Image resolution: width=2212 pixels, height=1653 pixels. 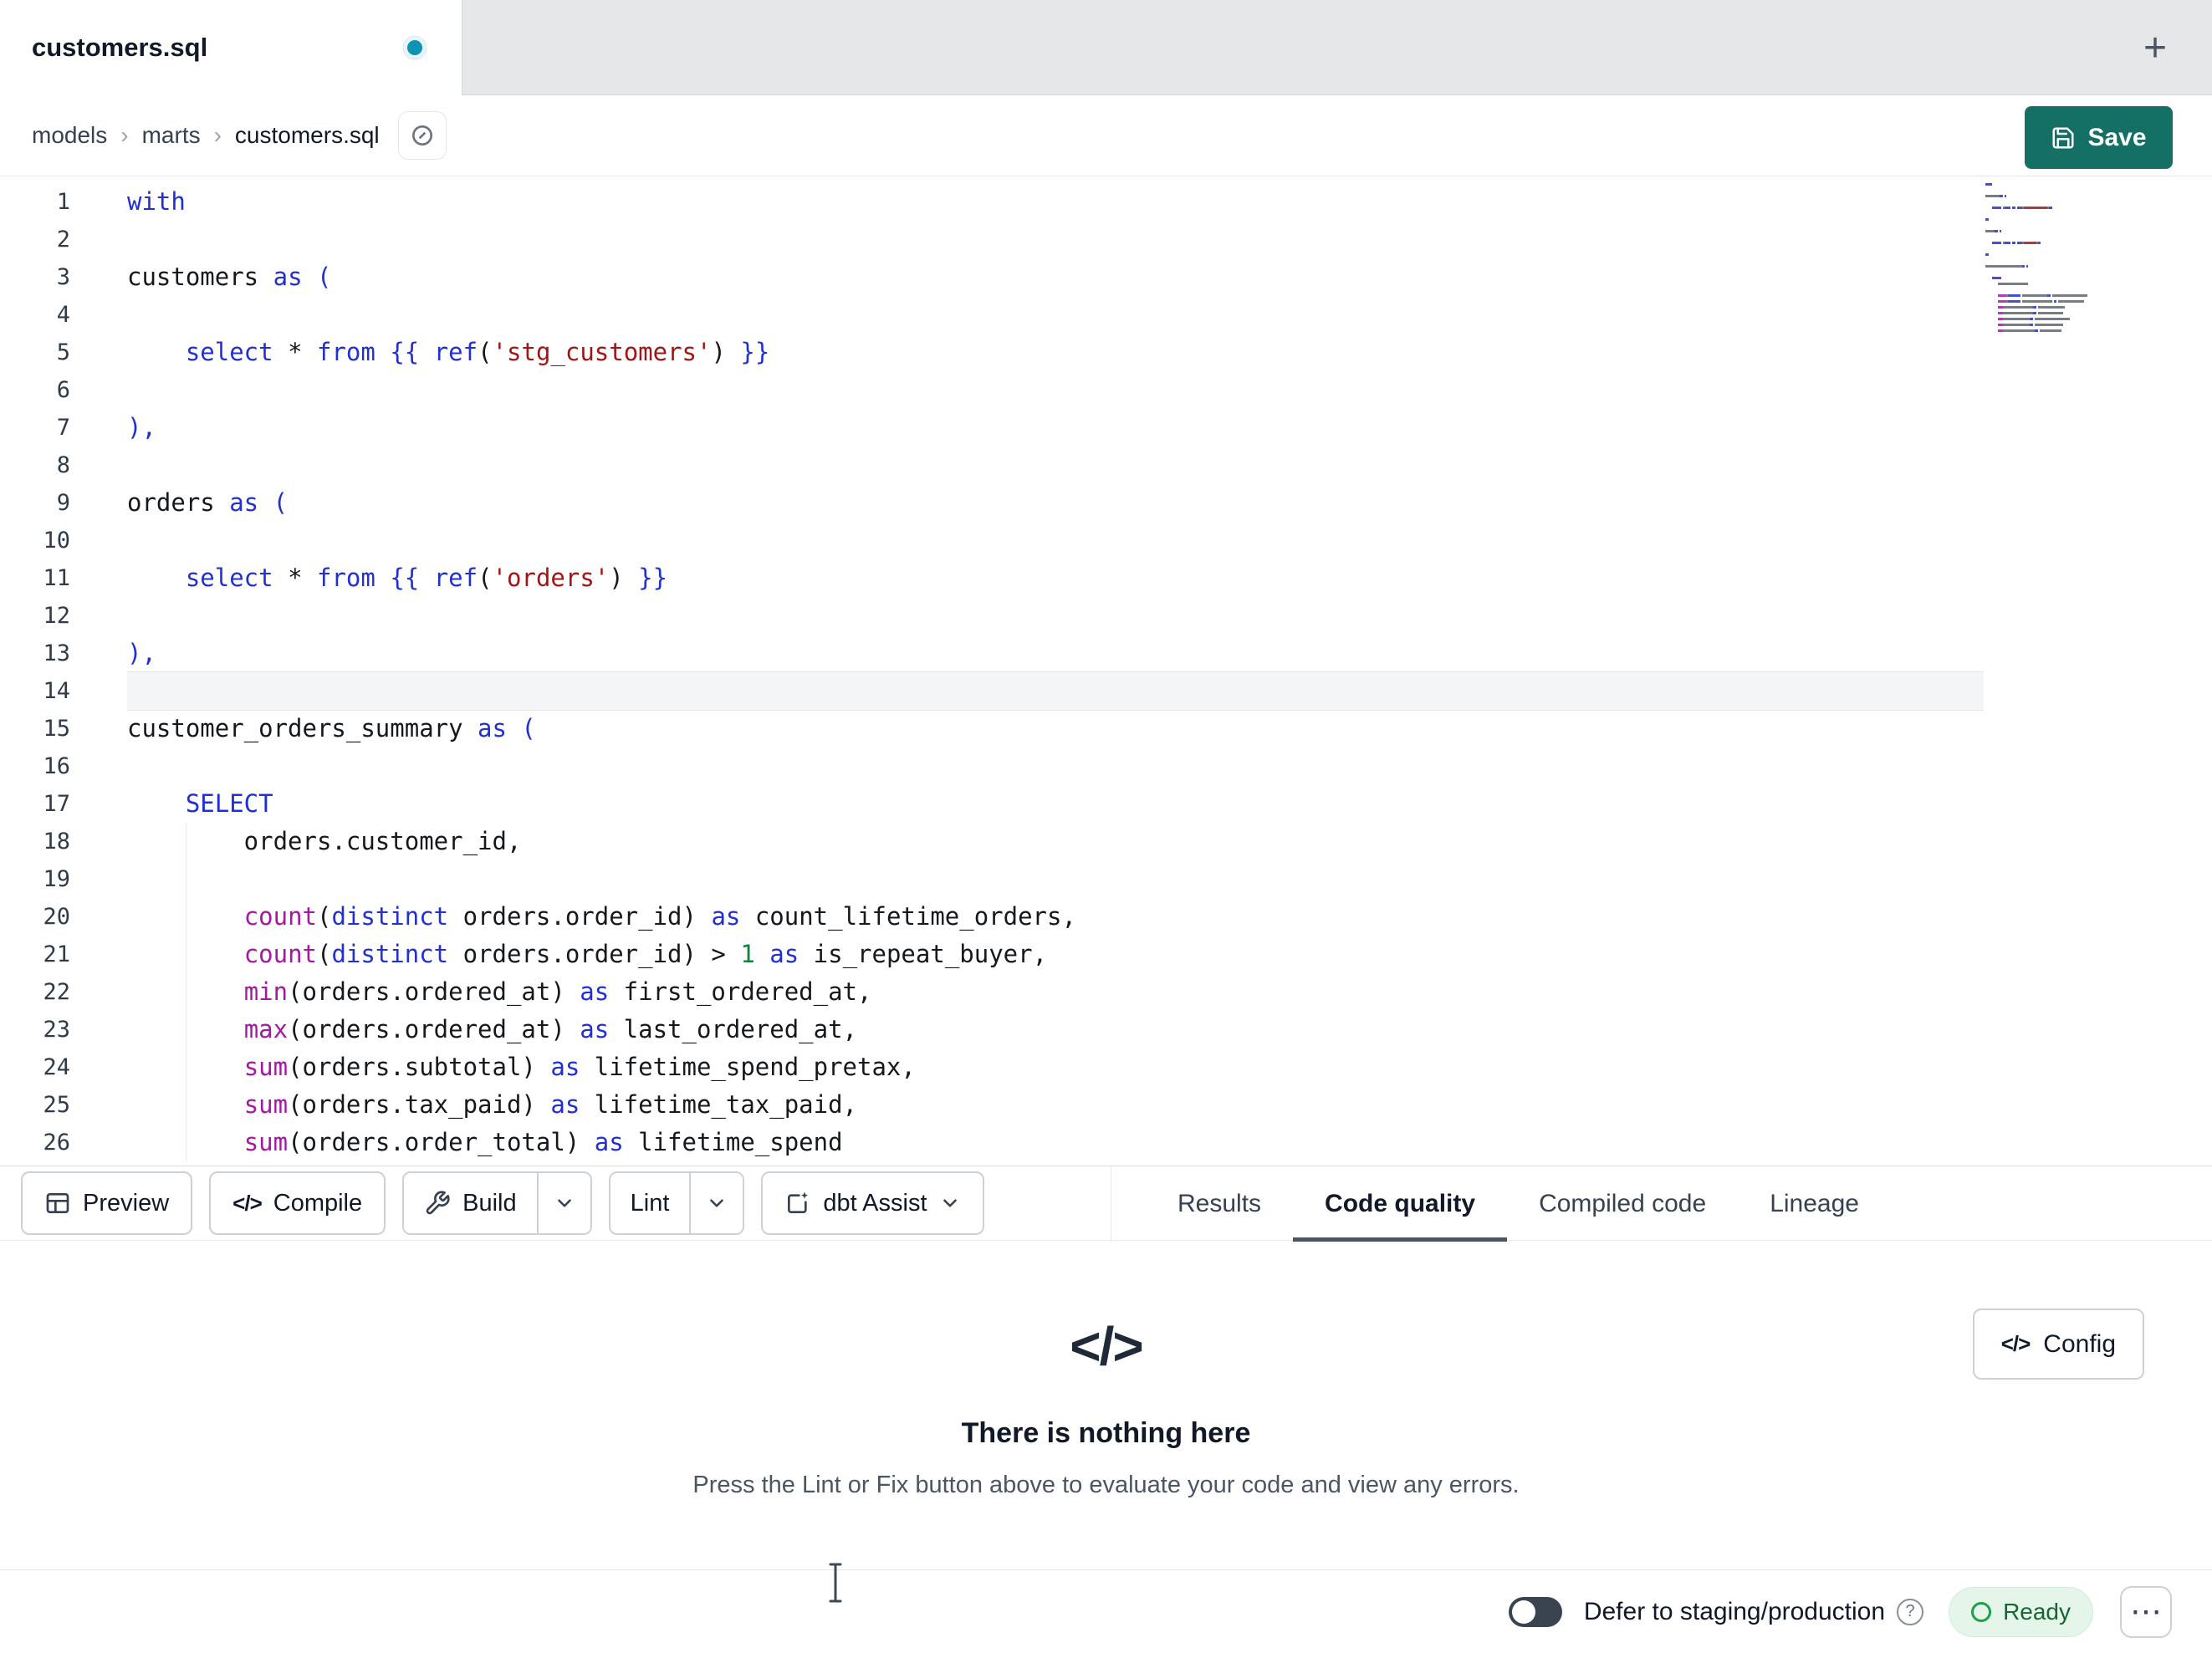 I want to click on lint-dropdown-button, so click(x=716, y=1203).